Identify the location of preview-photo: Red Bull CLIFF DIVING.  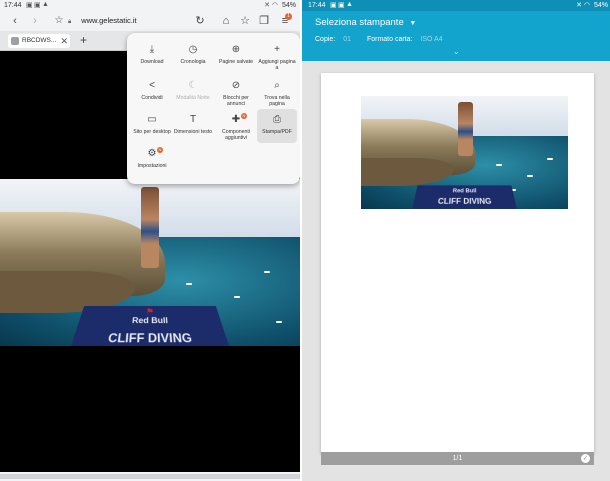
(464, 152).